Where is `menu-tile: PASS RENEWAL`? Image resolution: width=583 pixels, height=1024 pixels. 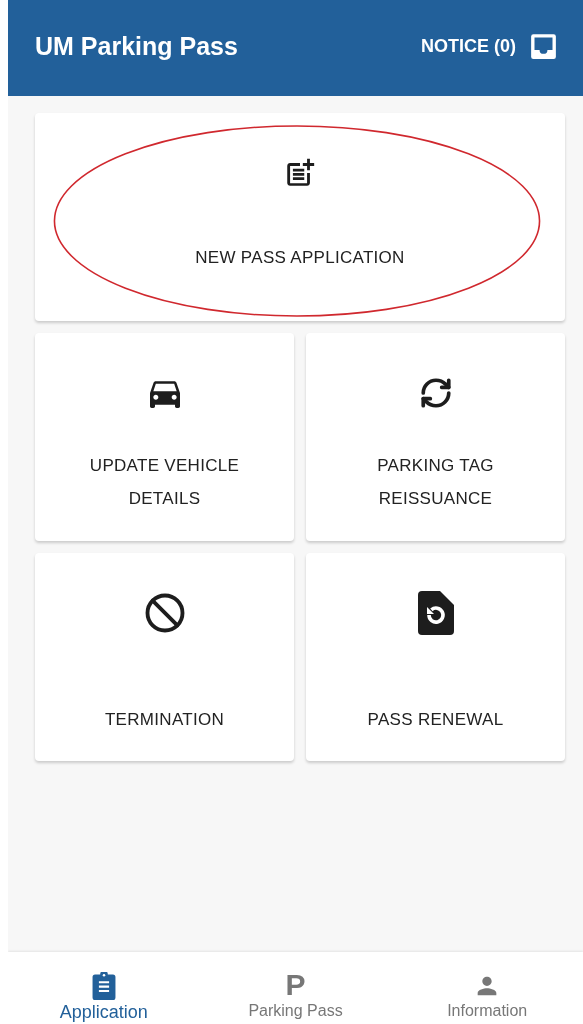
menu-tile: PASS RENEWAL is located at coordinates (435, 657).